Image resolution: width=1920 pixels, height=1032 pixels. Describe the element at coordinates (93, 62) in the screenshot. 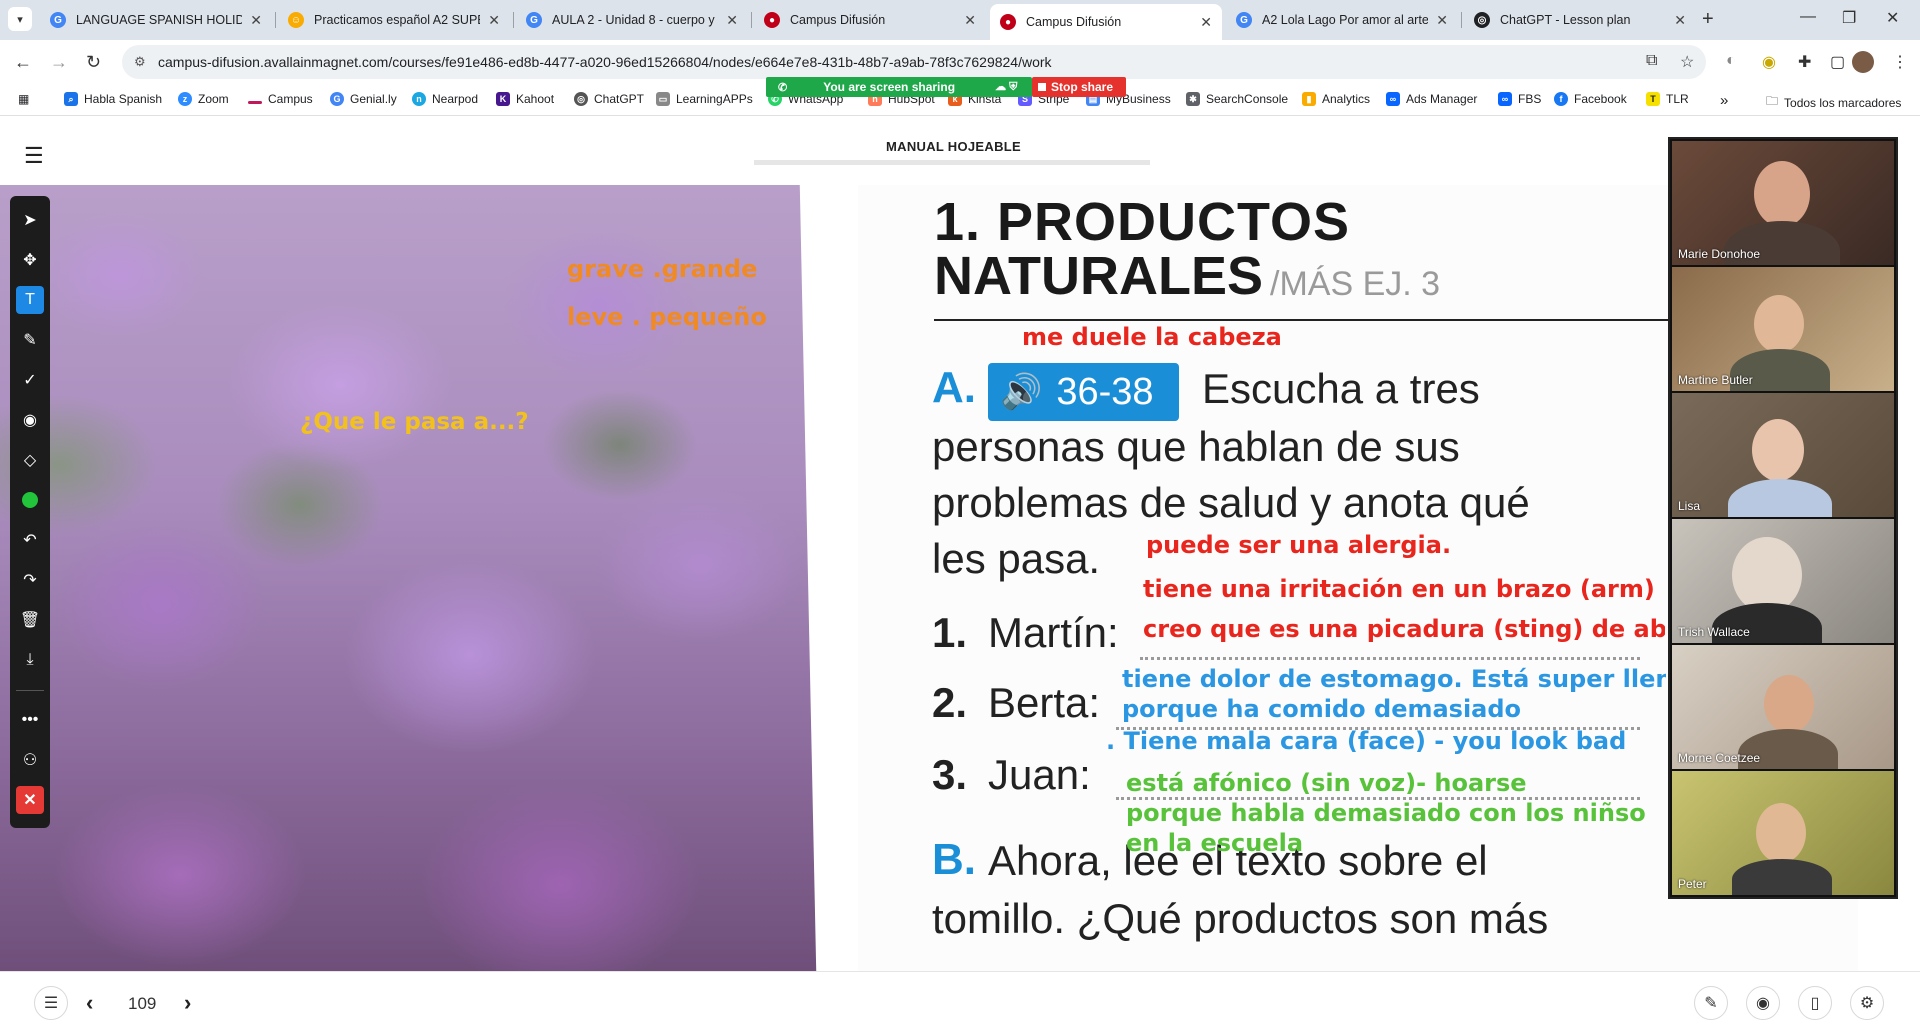

I see `reload-icon: ↻` at that location.